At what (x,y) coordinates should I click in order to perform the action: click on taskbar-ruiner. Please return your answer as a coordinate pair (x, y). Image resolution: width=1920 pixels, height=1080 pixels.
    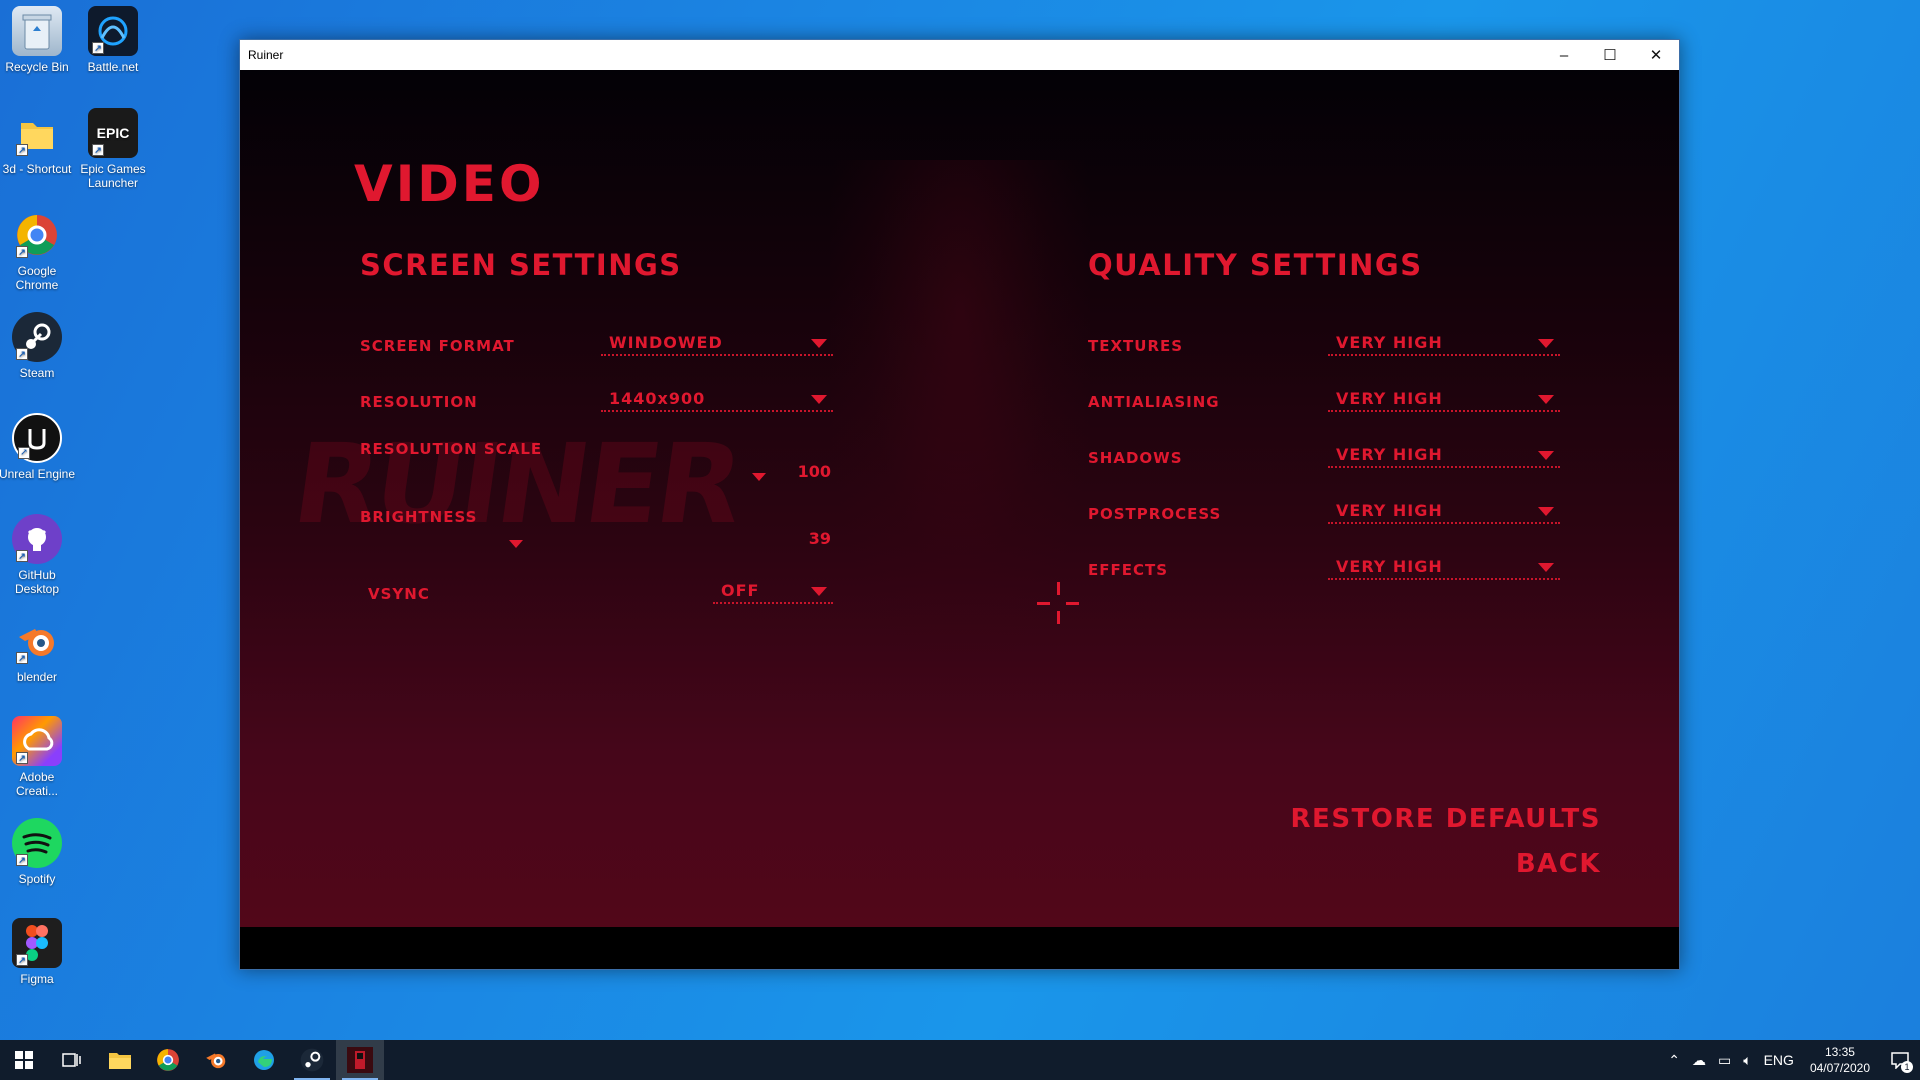
    Looking at the image, I should click on (360, 1060).